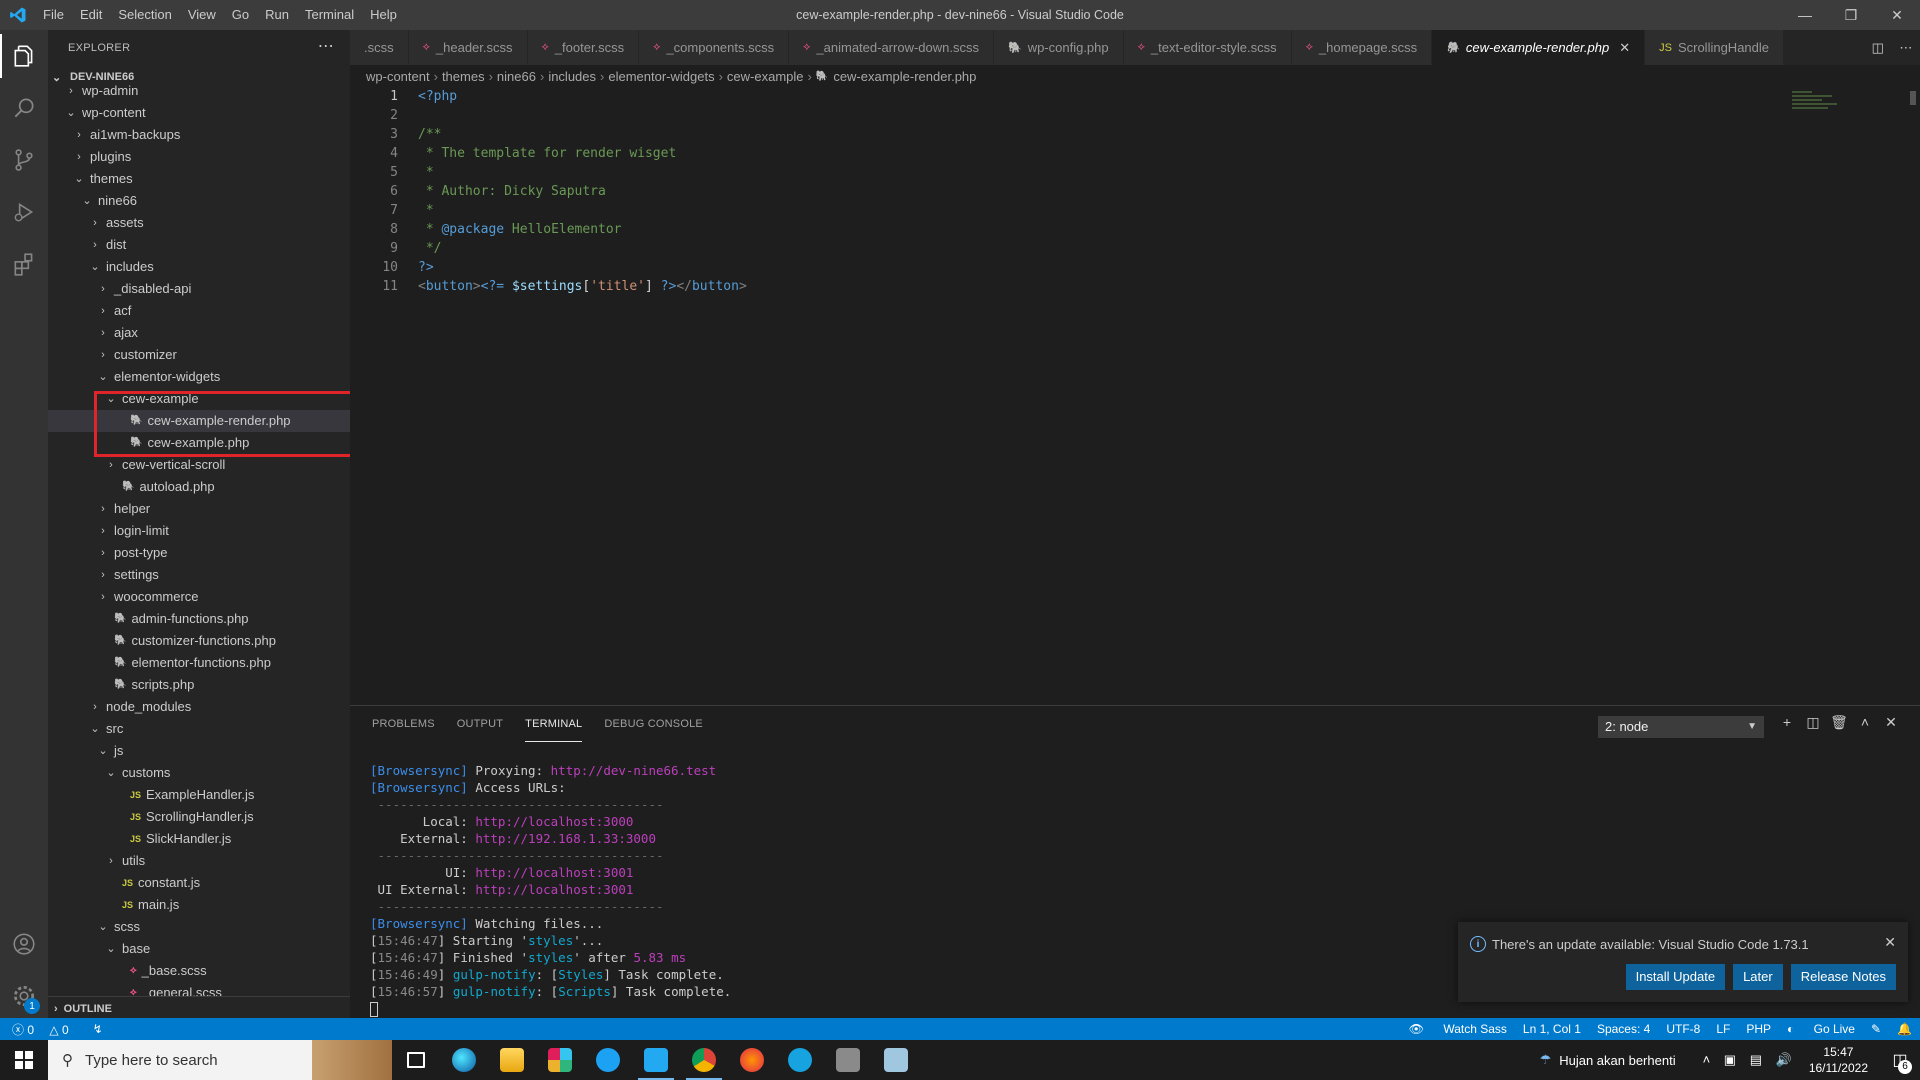 This screenshot has height=1080, width=1920. What do you see at coordinates (583, 47) in the screenshot?
I see `editor-tab: ⟡ _footer.scss` at bounding box center [583, 47].